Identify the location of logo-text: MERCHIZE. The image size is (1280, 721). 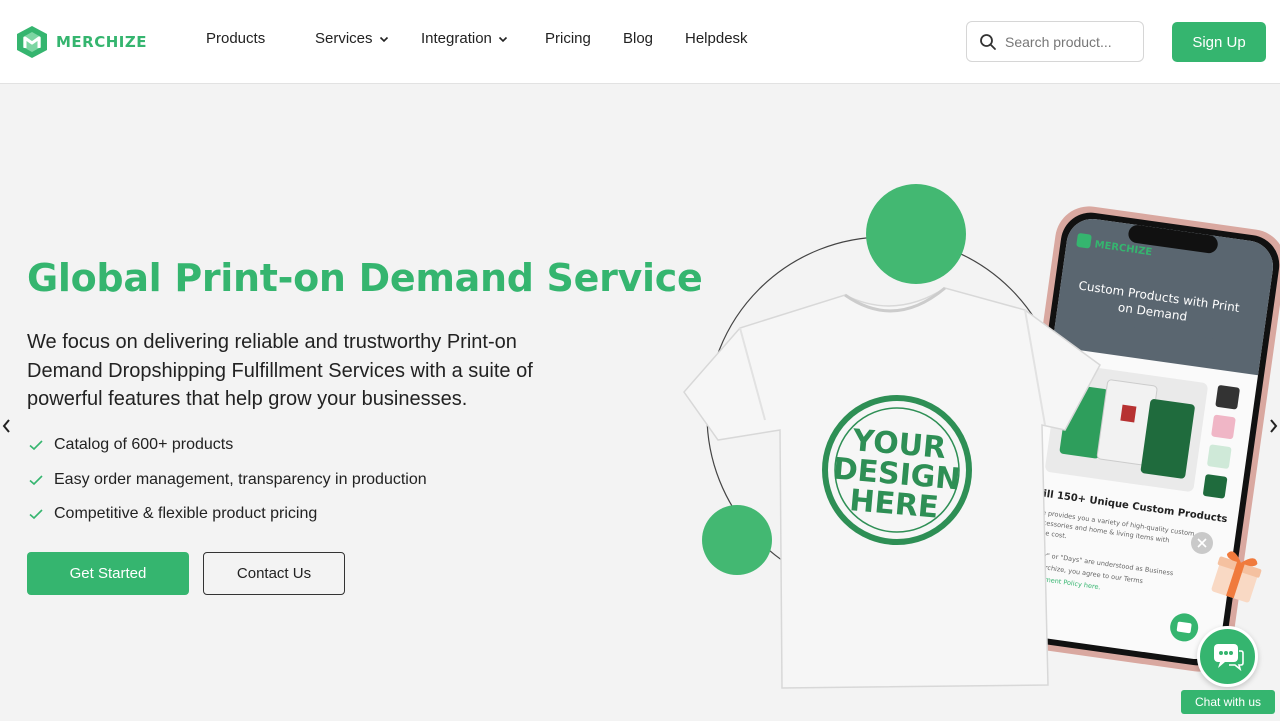
(101, 42).